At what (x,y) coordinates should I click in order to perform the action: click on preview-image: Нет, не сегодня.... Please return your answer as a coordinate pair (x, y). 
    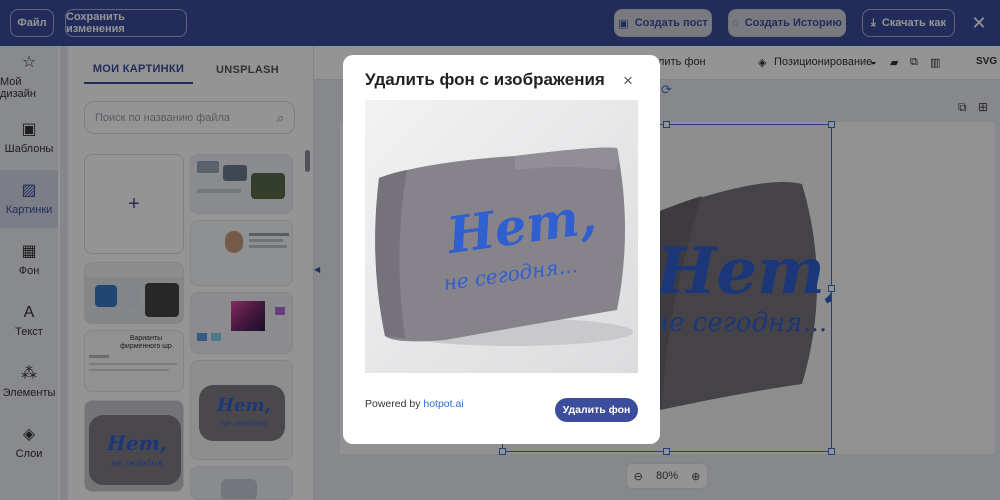
    Looking at the image, I should click on (501, 236).